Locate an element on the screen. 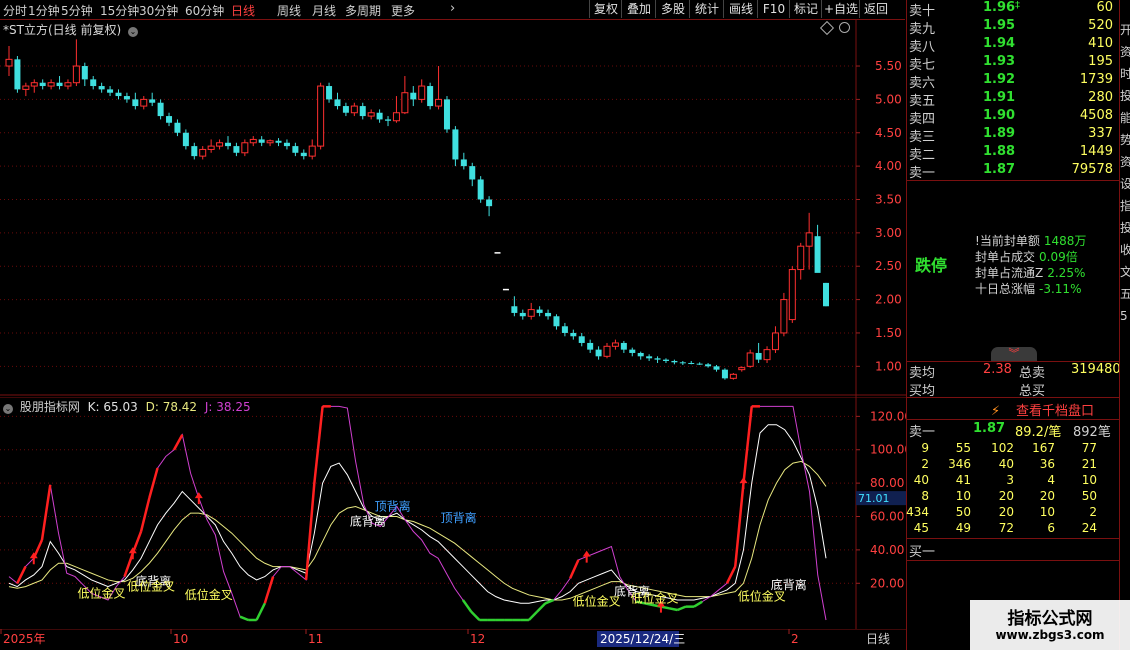 Image resolution: width=1130 pixels, height=650 pixels. order-book-row: 40 41 3 4 10 is located at coordinates (1012, 481).